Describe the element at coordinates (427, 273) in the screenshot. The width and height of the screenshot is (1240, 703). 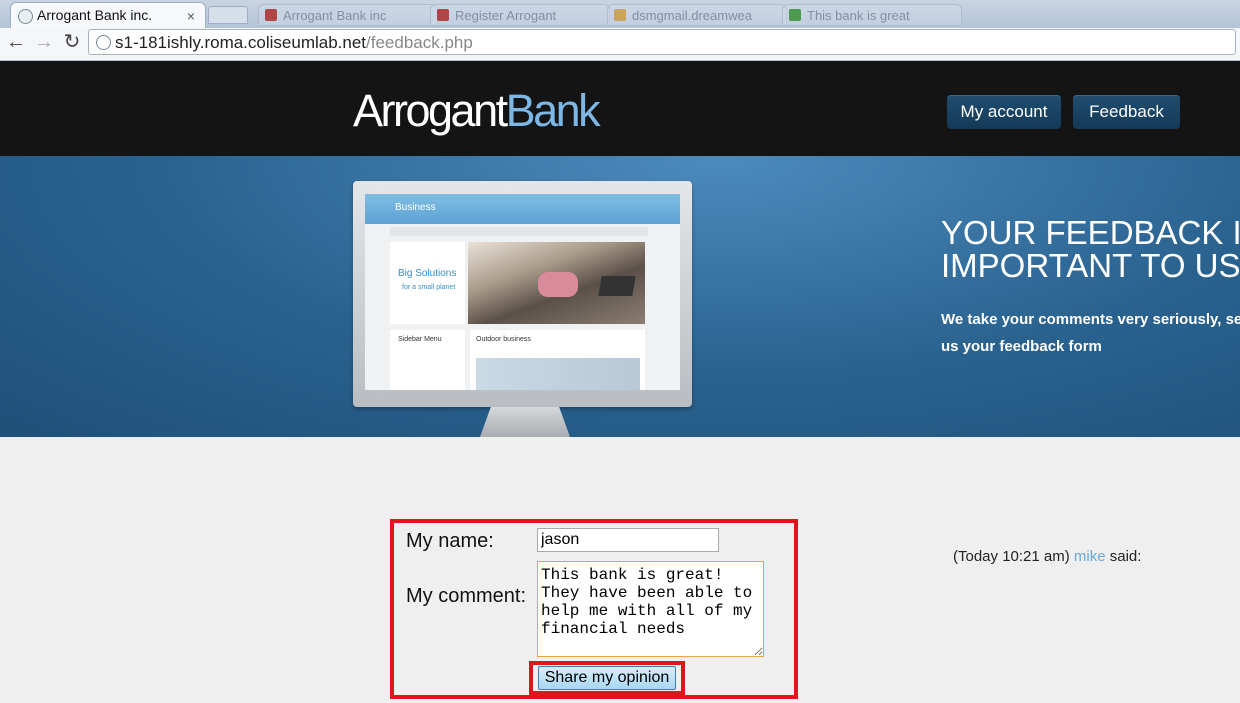
I see `mock-promo-title: Big Solutions` at that location.